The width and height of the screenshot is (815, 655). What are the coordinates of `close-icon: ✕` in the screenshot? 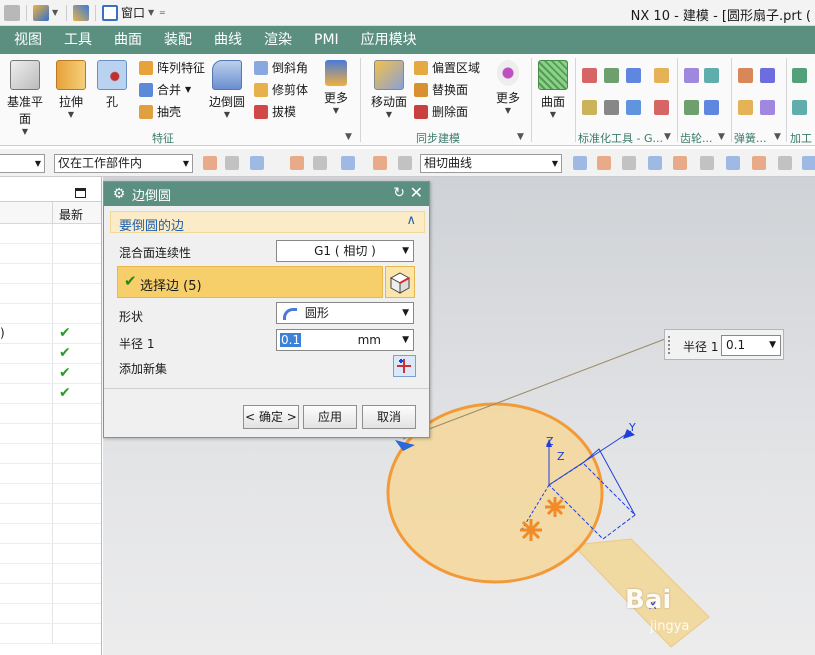 It's located at (416, 192).